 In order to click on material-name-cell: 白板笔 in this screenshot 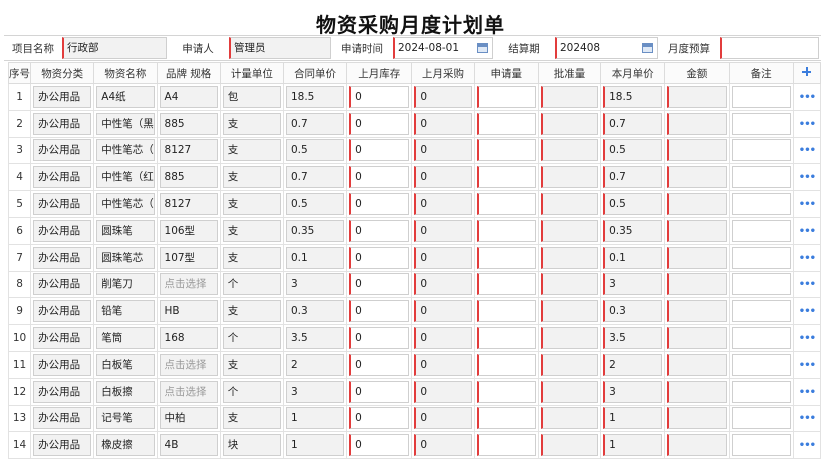, I will do `click(125, 364)`.